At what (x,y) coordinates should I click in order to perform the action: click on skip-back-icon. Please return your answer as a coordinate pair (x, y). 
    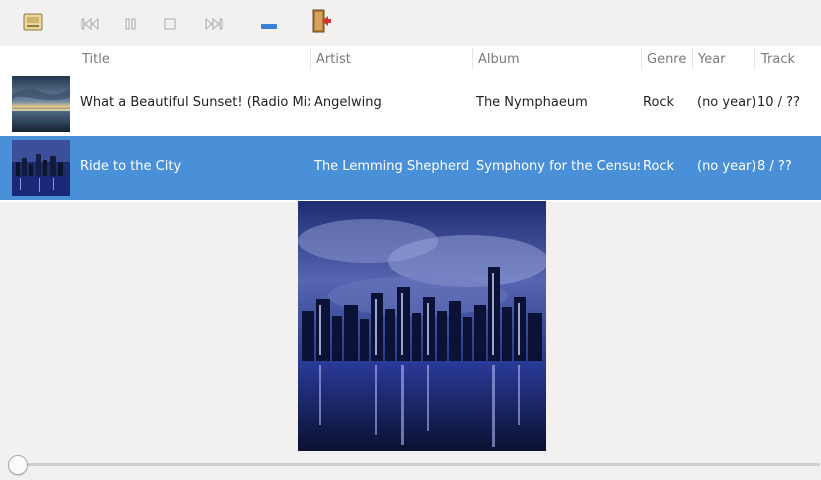
    Looking at the image, I should click on (90, 24).